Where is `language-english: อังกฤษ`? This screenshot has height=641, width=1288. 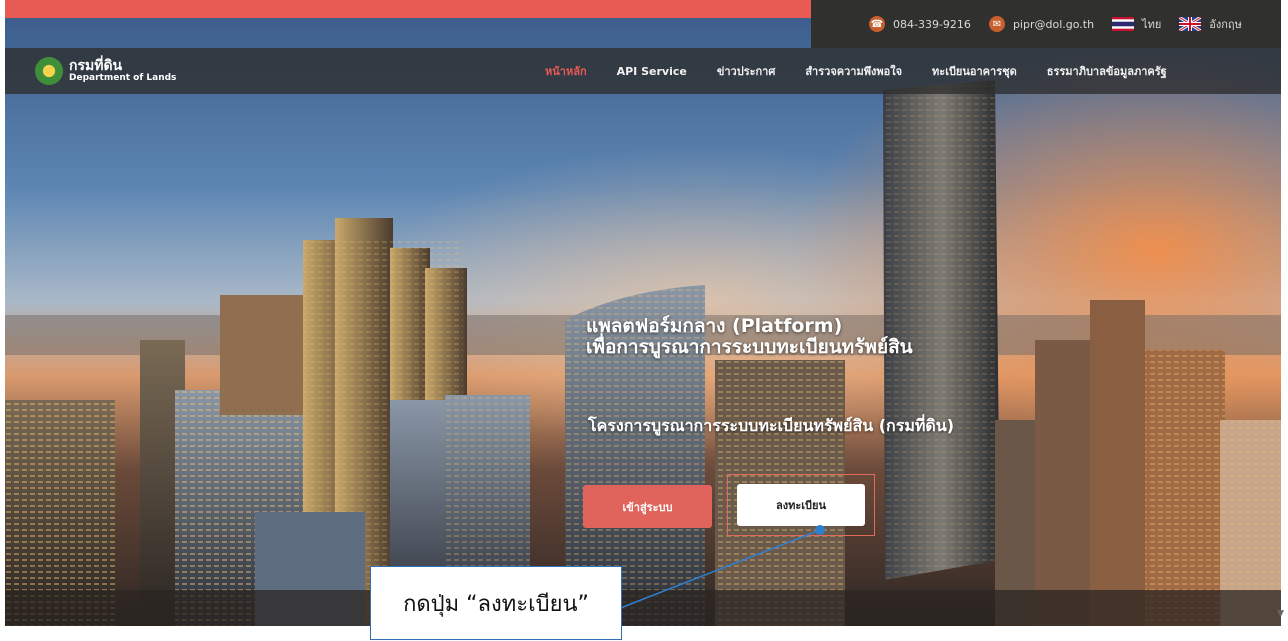 language-english: อังกฤษ is located at coordinates (1210, 24).